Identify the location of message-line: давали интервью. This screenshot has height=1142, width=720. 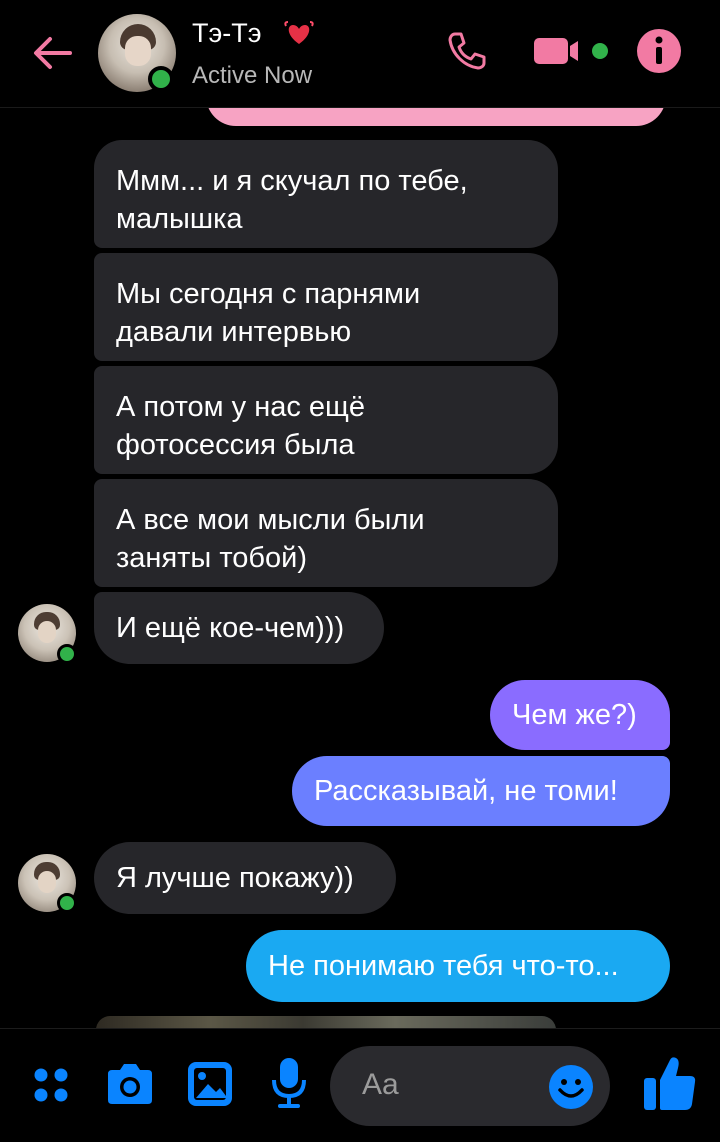
(234, 332).